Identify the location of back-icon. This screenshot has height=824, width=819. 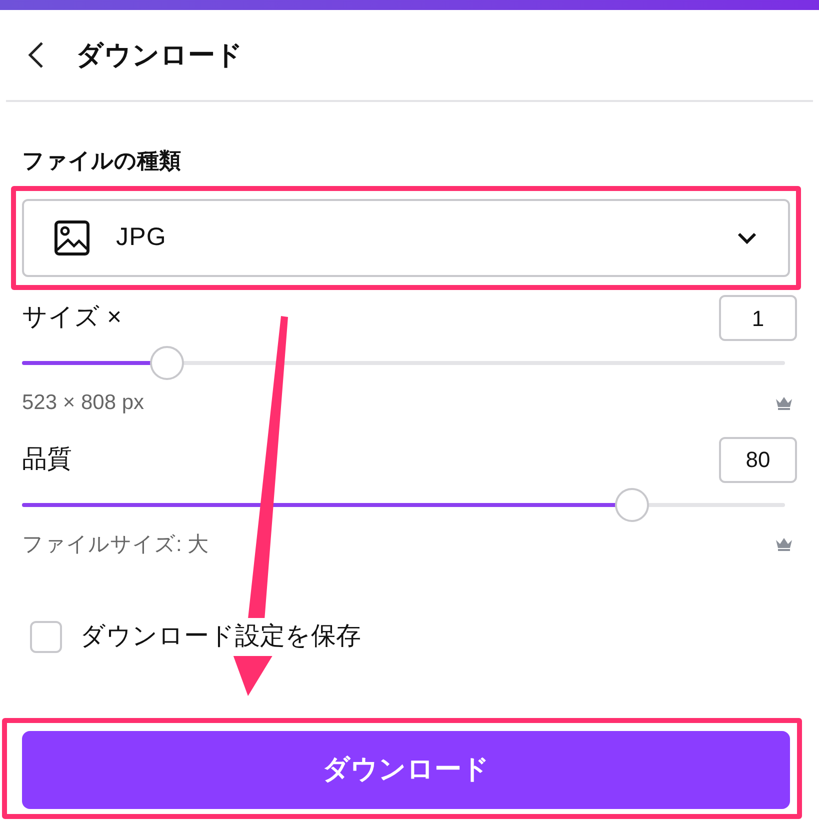
(36, 55).